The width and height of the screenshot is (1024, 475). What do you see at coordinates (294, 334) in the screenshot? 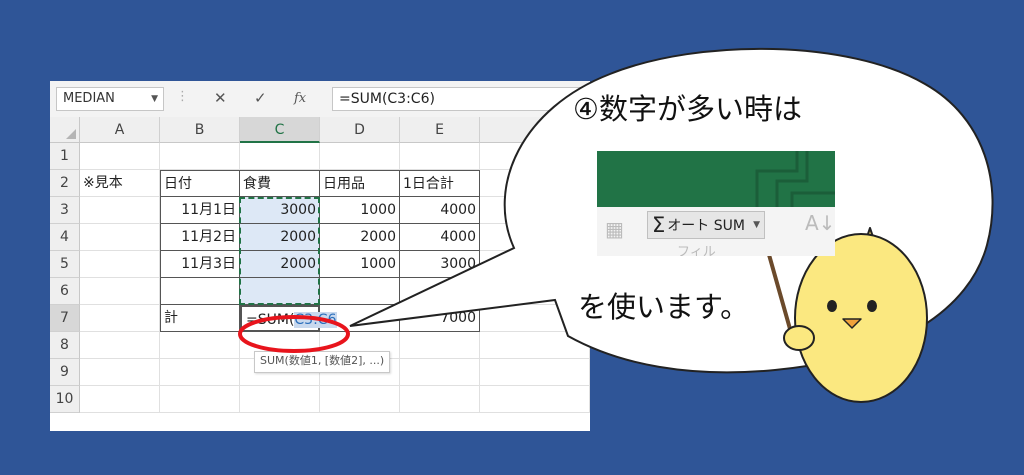
I see `red-circle-annotation` at bounding box center [294, 334].